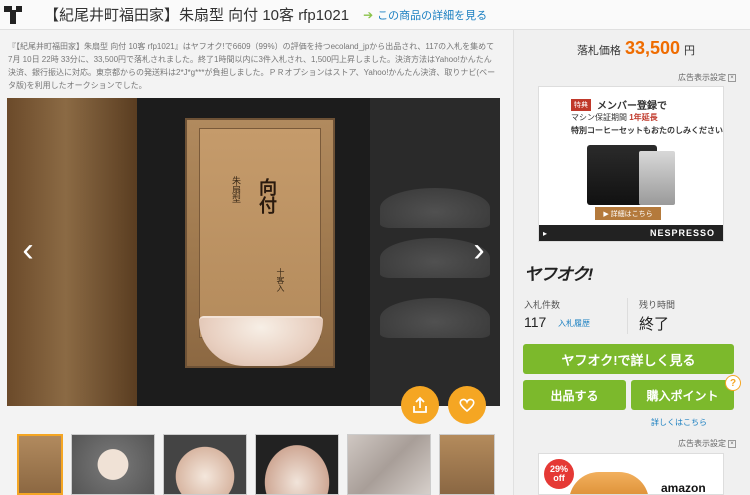 This screenshot has width=750, height=495. What do you see at coordinates (542, 305) in the screenshot?
I see `bids-label: 入札件数` at bounding box center [542, 305].